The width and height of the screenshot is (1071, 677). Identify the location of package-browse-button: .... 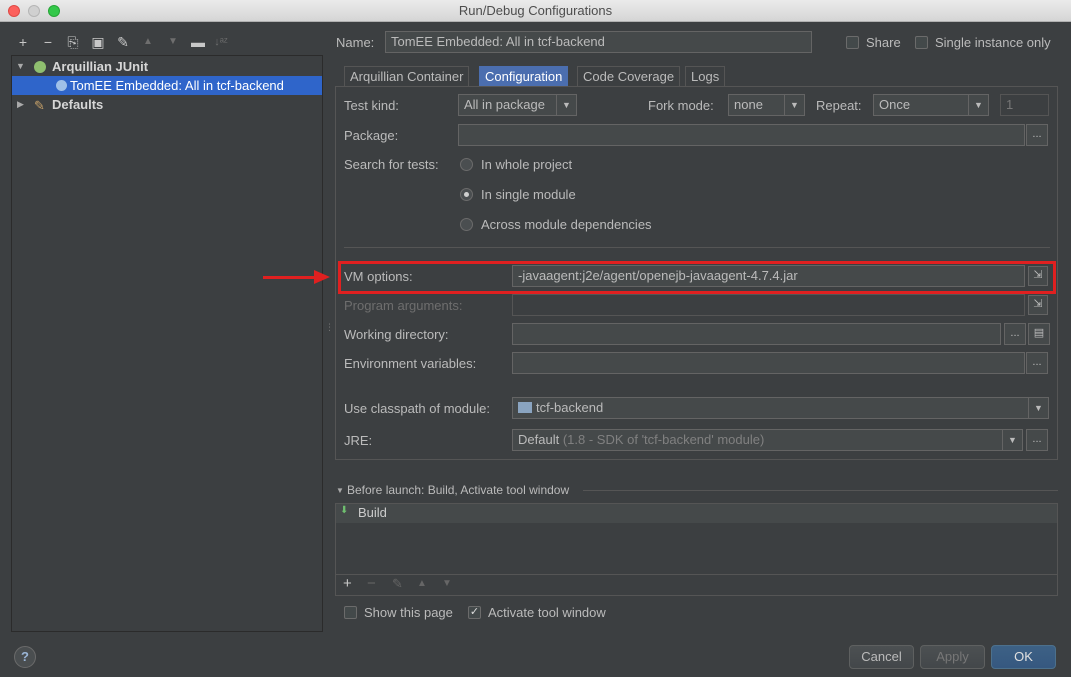
(1037, 135).